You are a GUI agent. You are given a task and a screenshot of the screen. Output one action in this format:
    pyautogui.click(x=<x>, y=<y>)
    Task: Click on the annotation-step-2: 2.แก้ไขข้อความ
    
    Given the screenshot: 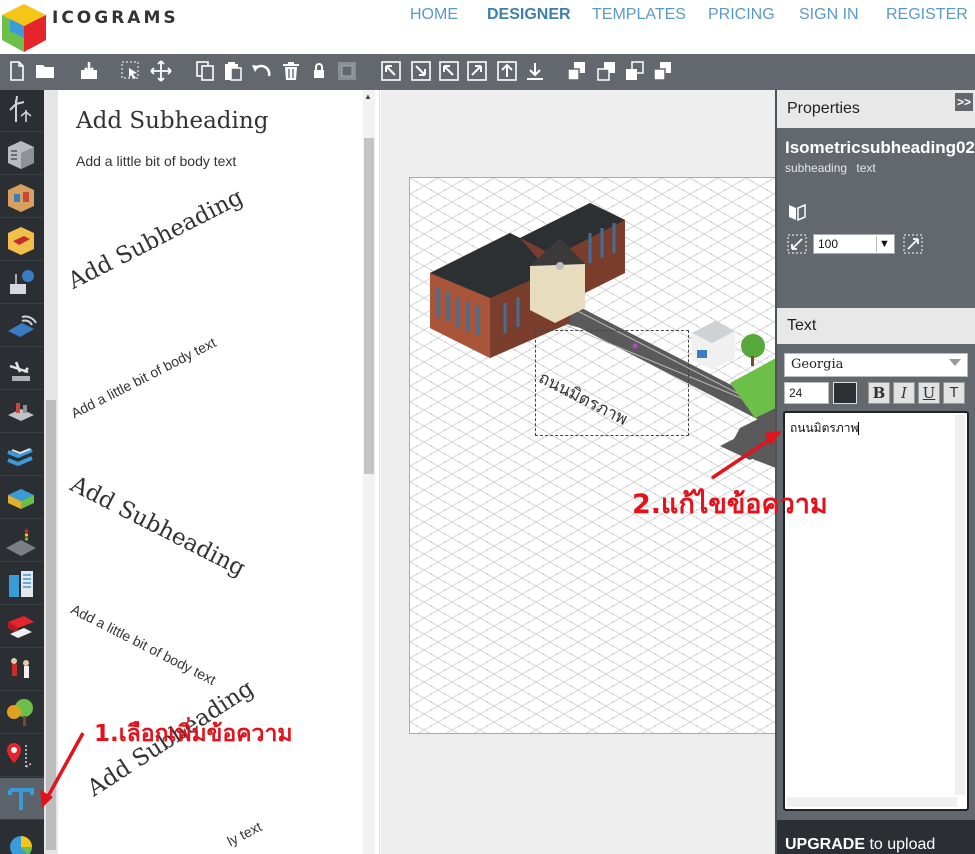 What is the action you would take?
    pyautogui.click(x=730, y=504)
    